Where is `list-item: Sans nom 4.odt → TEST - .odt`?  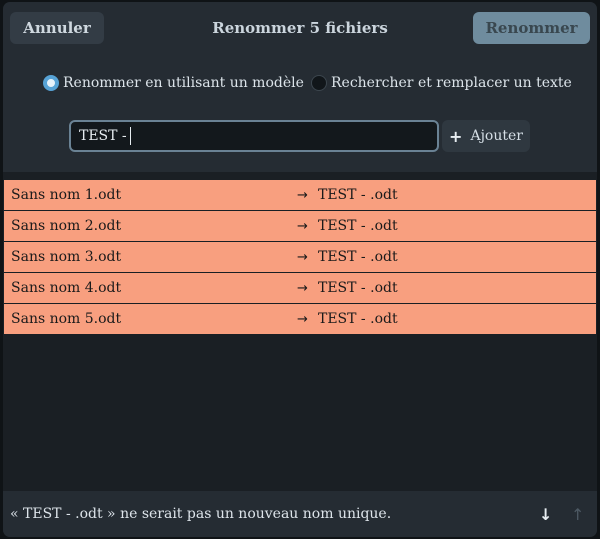 list-item: Sans nom 4.odt → TEST - .odt is located at coordinates (300, 288).